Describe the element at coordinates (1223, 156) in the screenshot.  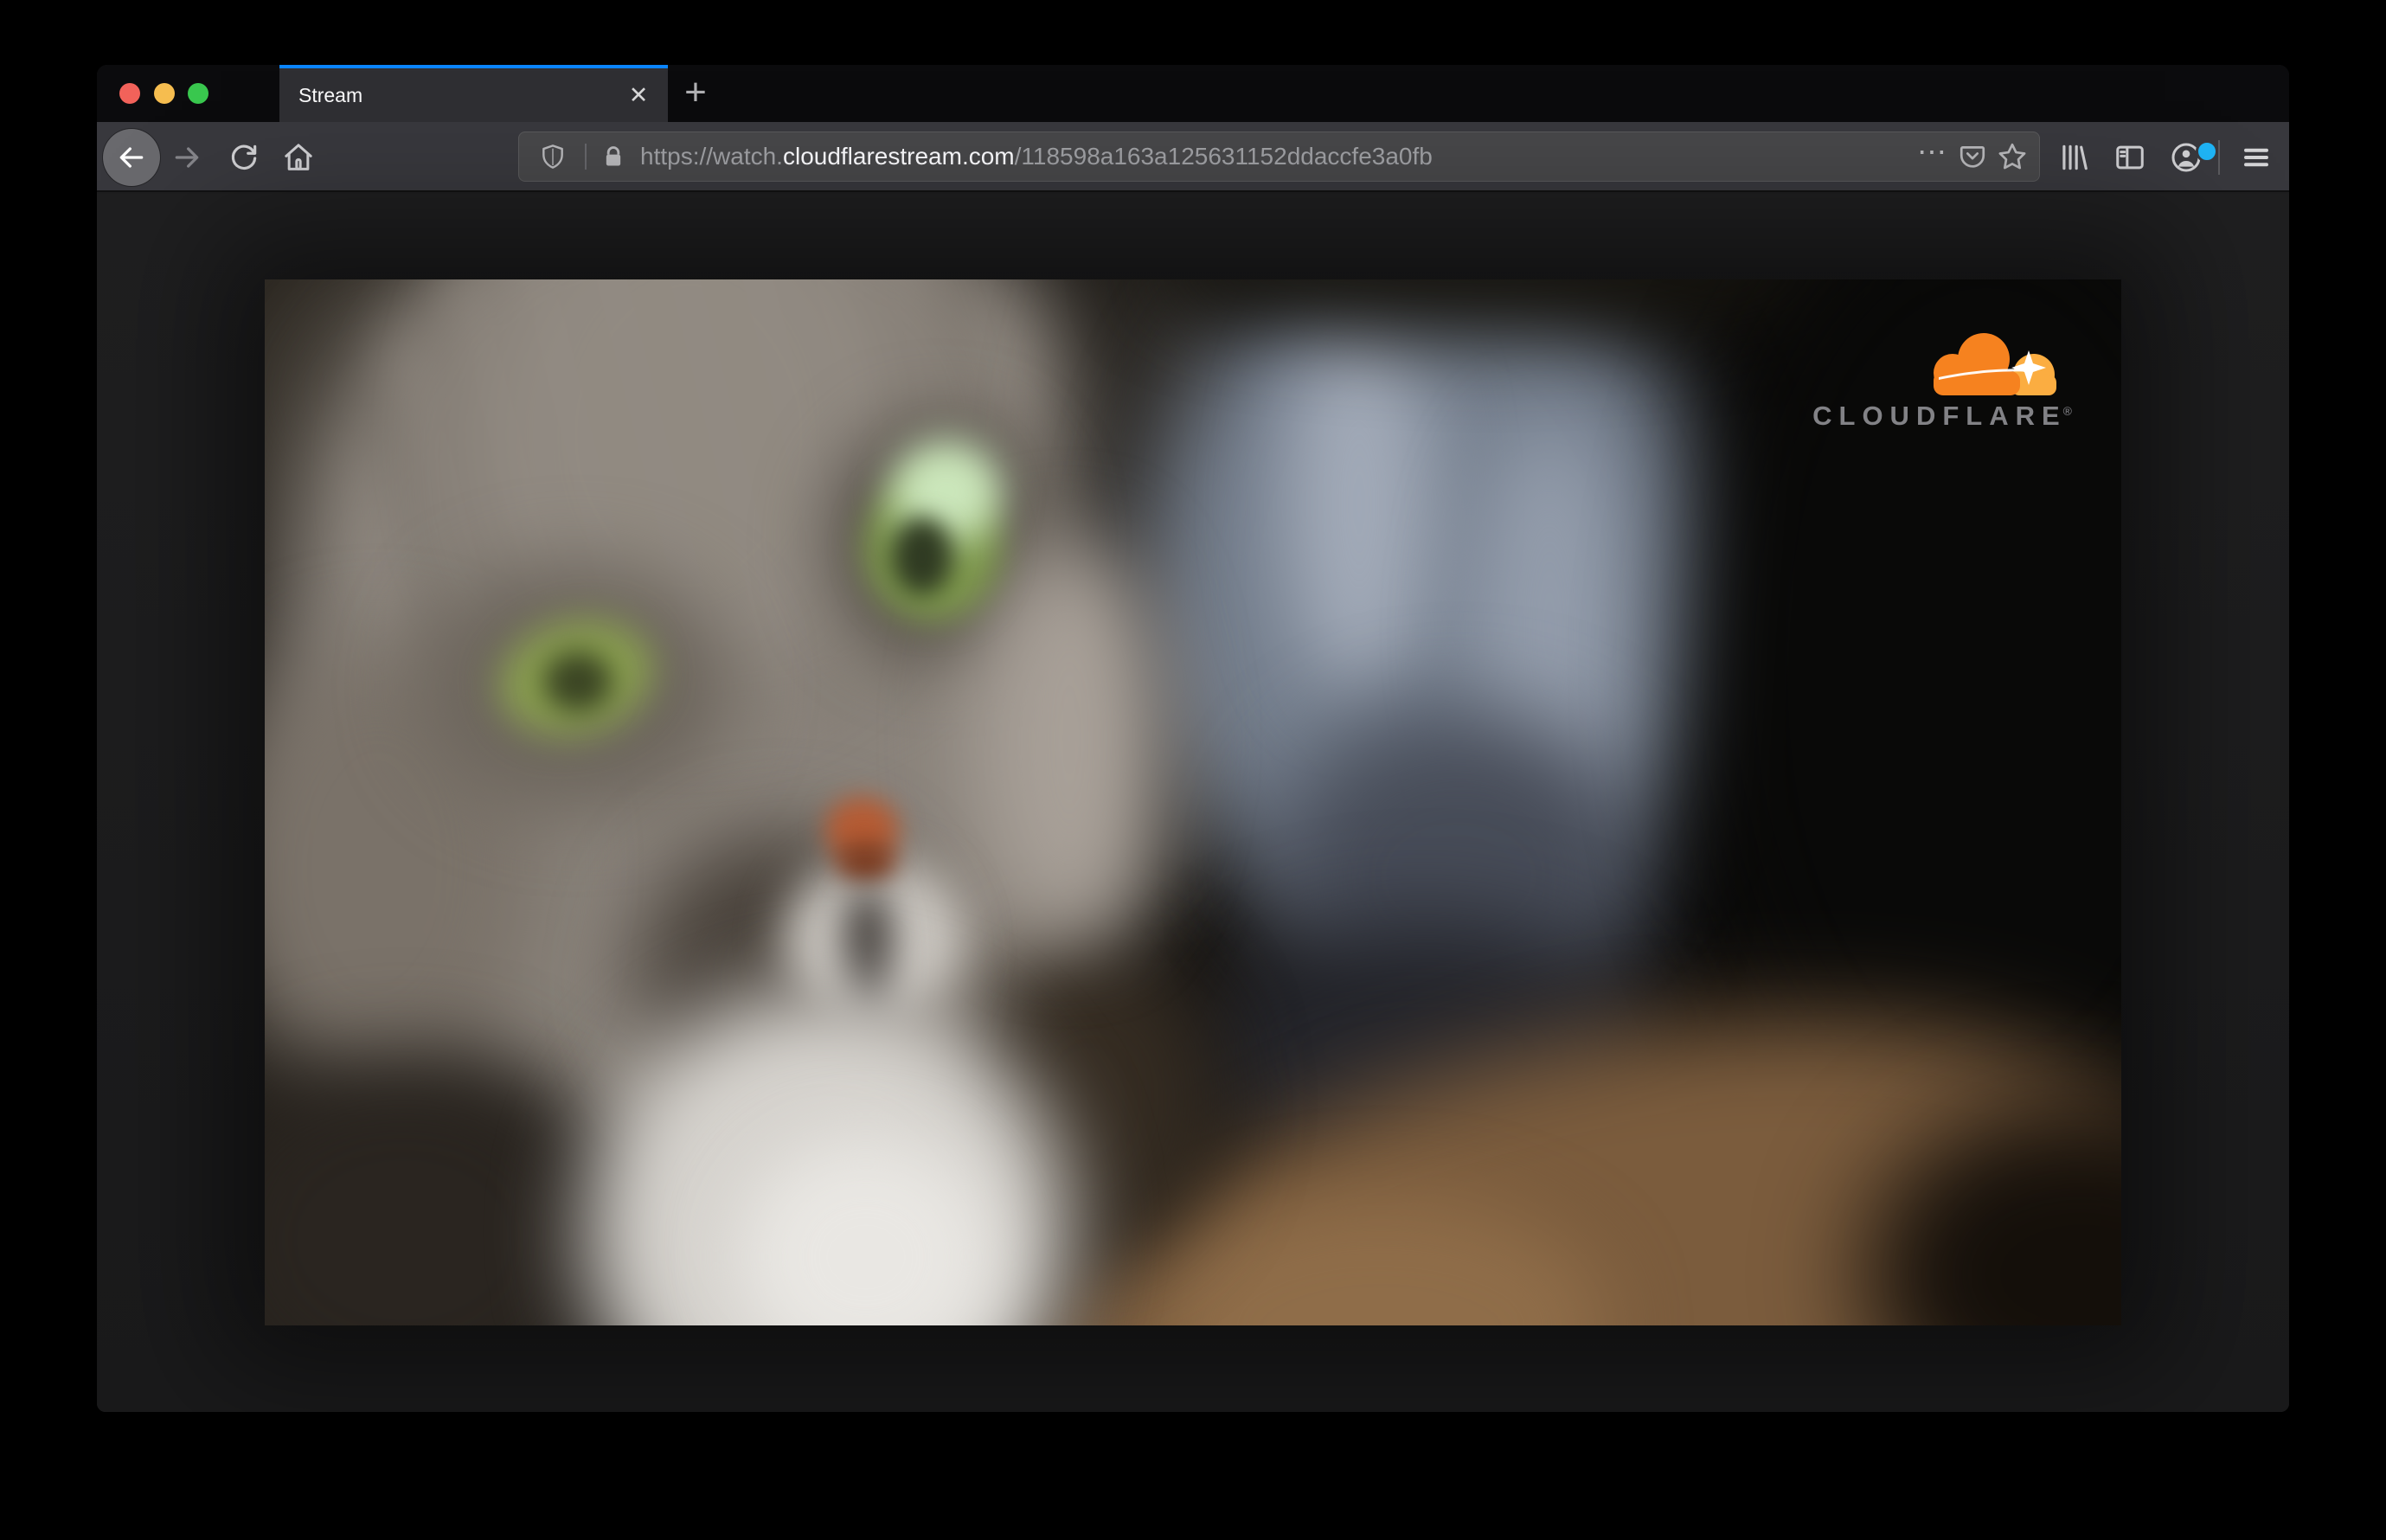
I see `url-path: /118598a163a125631152ddaccfe3a0fb` at that location.